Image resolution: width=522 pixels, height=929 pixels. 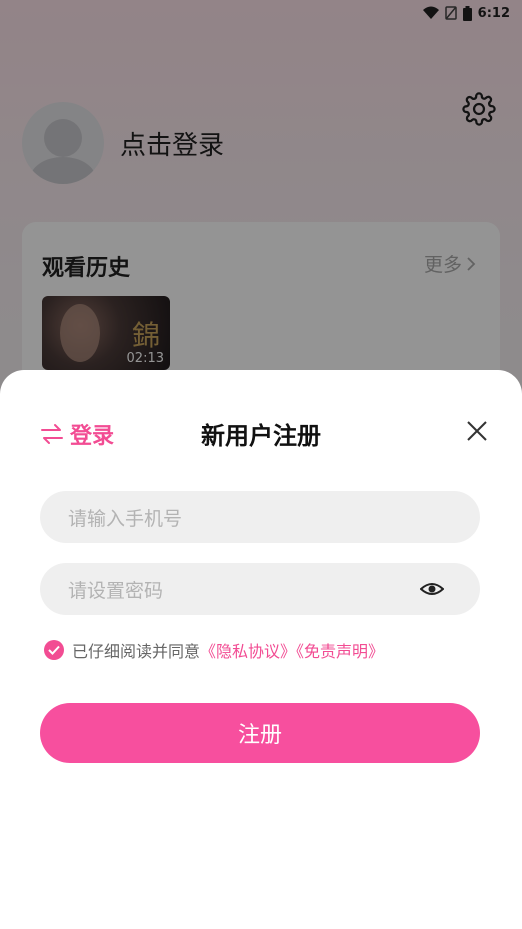 I want to click on check-icon, so click(x=54, y=650).